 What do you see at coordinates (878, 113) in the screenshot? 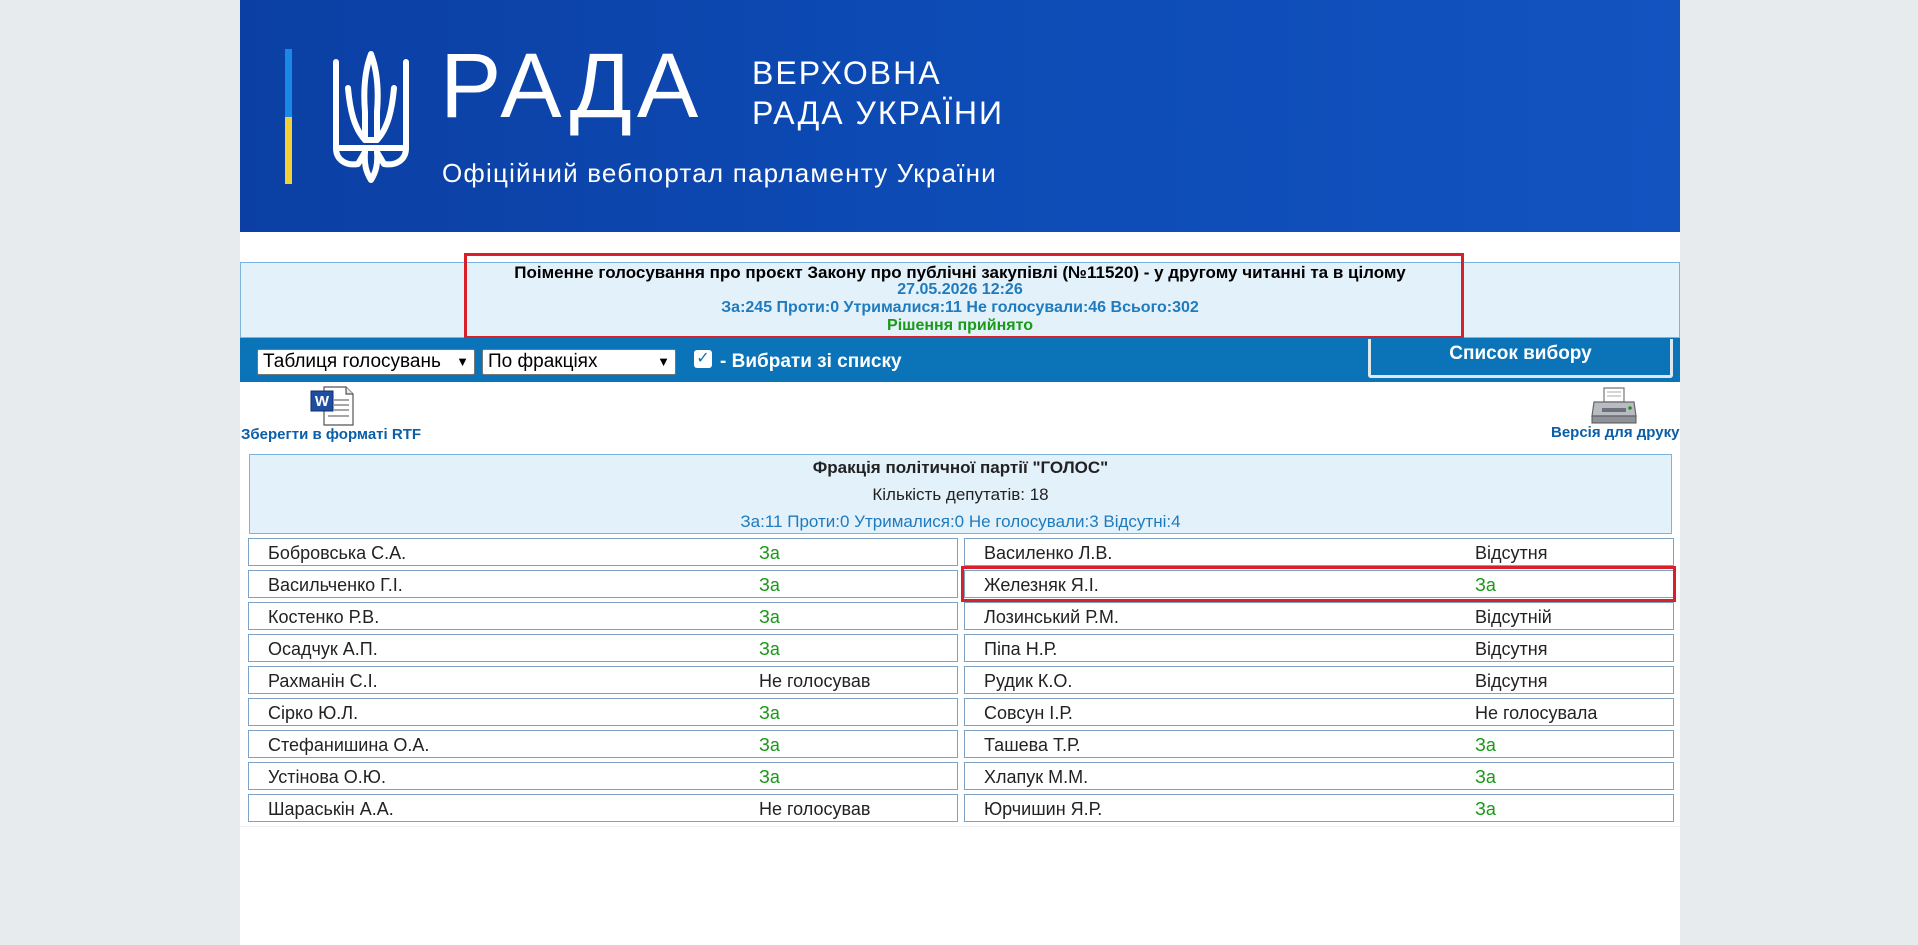
I see `logo-line-2: РАДА УКРАЇНИ` at bounding box center [878, 113].